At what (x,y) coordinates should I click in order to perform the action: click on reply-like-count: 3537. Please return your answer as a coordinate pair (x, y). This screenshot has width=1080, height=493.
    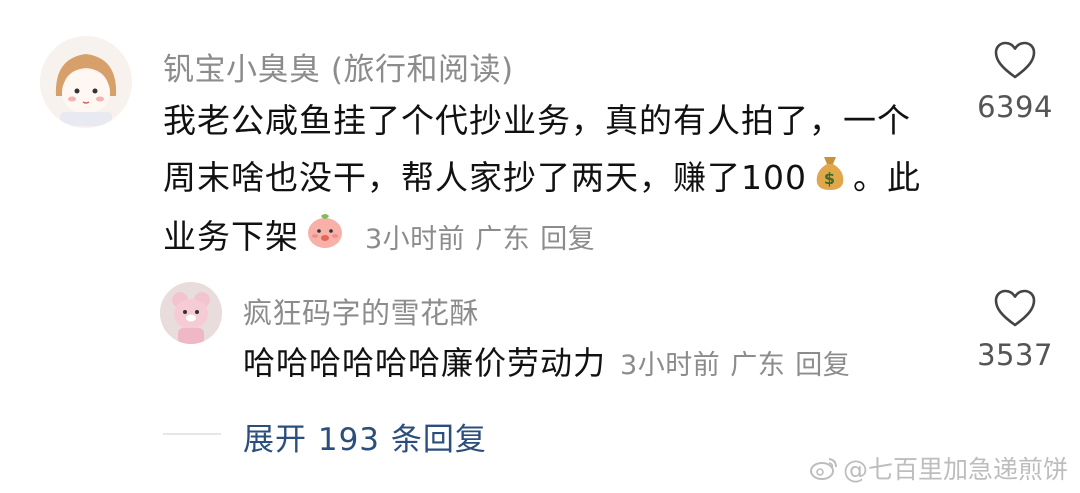
    Looking at the image, I should click on (1015, 355).